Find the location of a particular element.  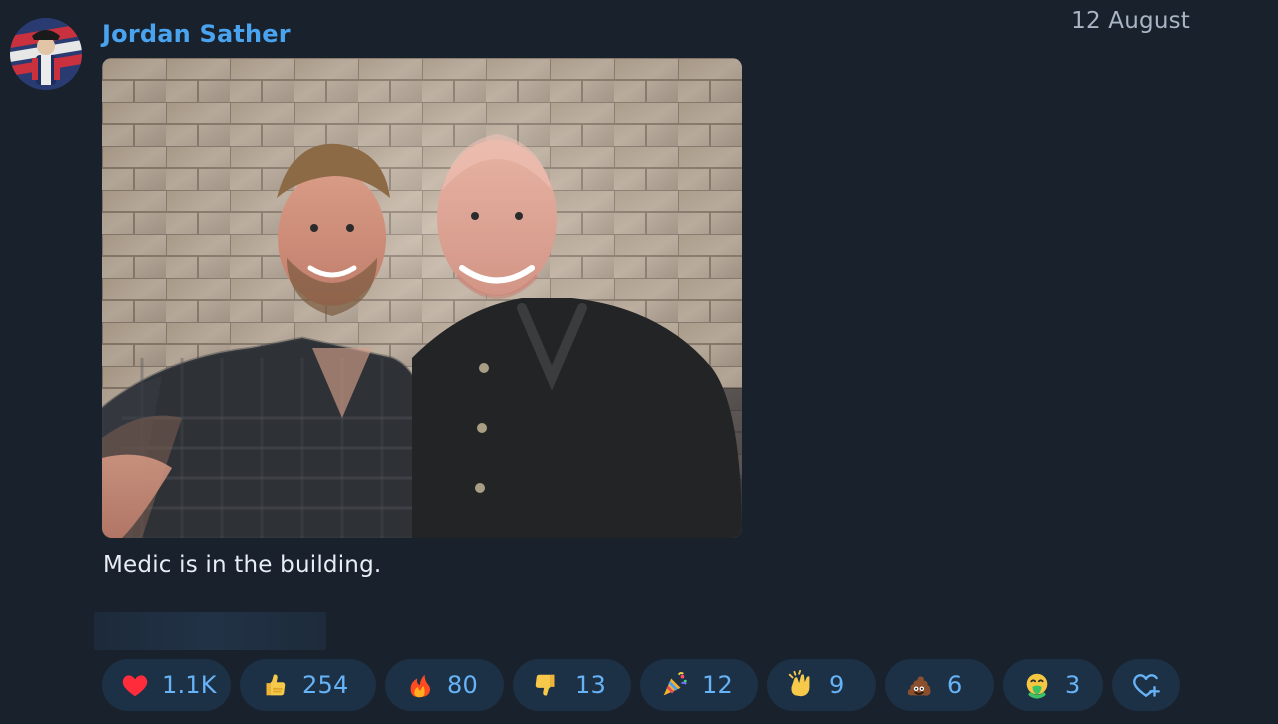

thumbs-up-icon is located at coordinates (274, 685).